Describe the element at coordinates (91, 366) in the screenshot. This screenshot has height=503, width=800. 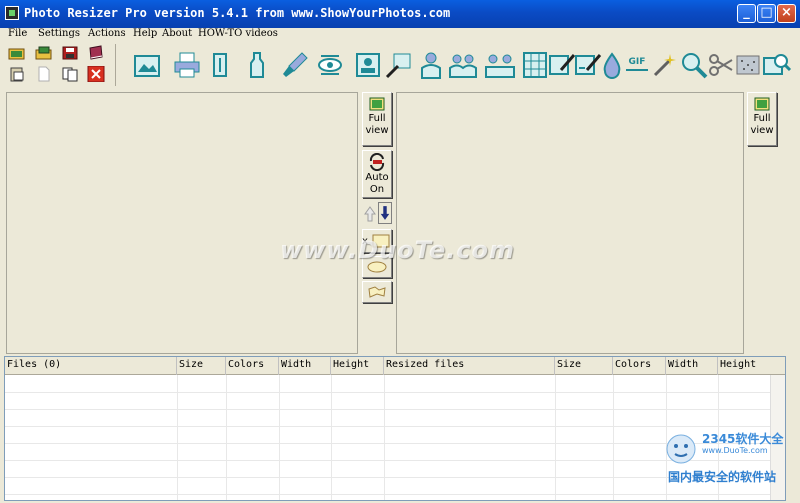
I see `col-files: Files (0)` at that location.